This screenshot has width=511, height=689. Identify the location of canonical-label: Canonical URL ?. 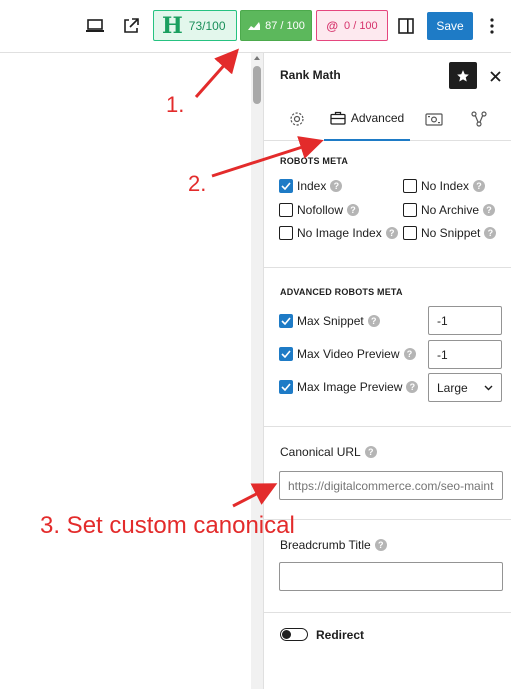
(328, 452).